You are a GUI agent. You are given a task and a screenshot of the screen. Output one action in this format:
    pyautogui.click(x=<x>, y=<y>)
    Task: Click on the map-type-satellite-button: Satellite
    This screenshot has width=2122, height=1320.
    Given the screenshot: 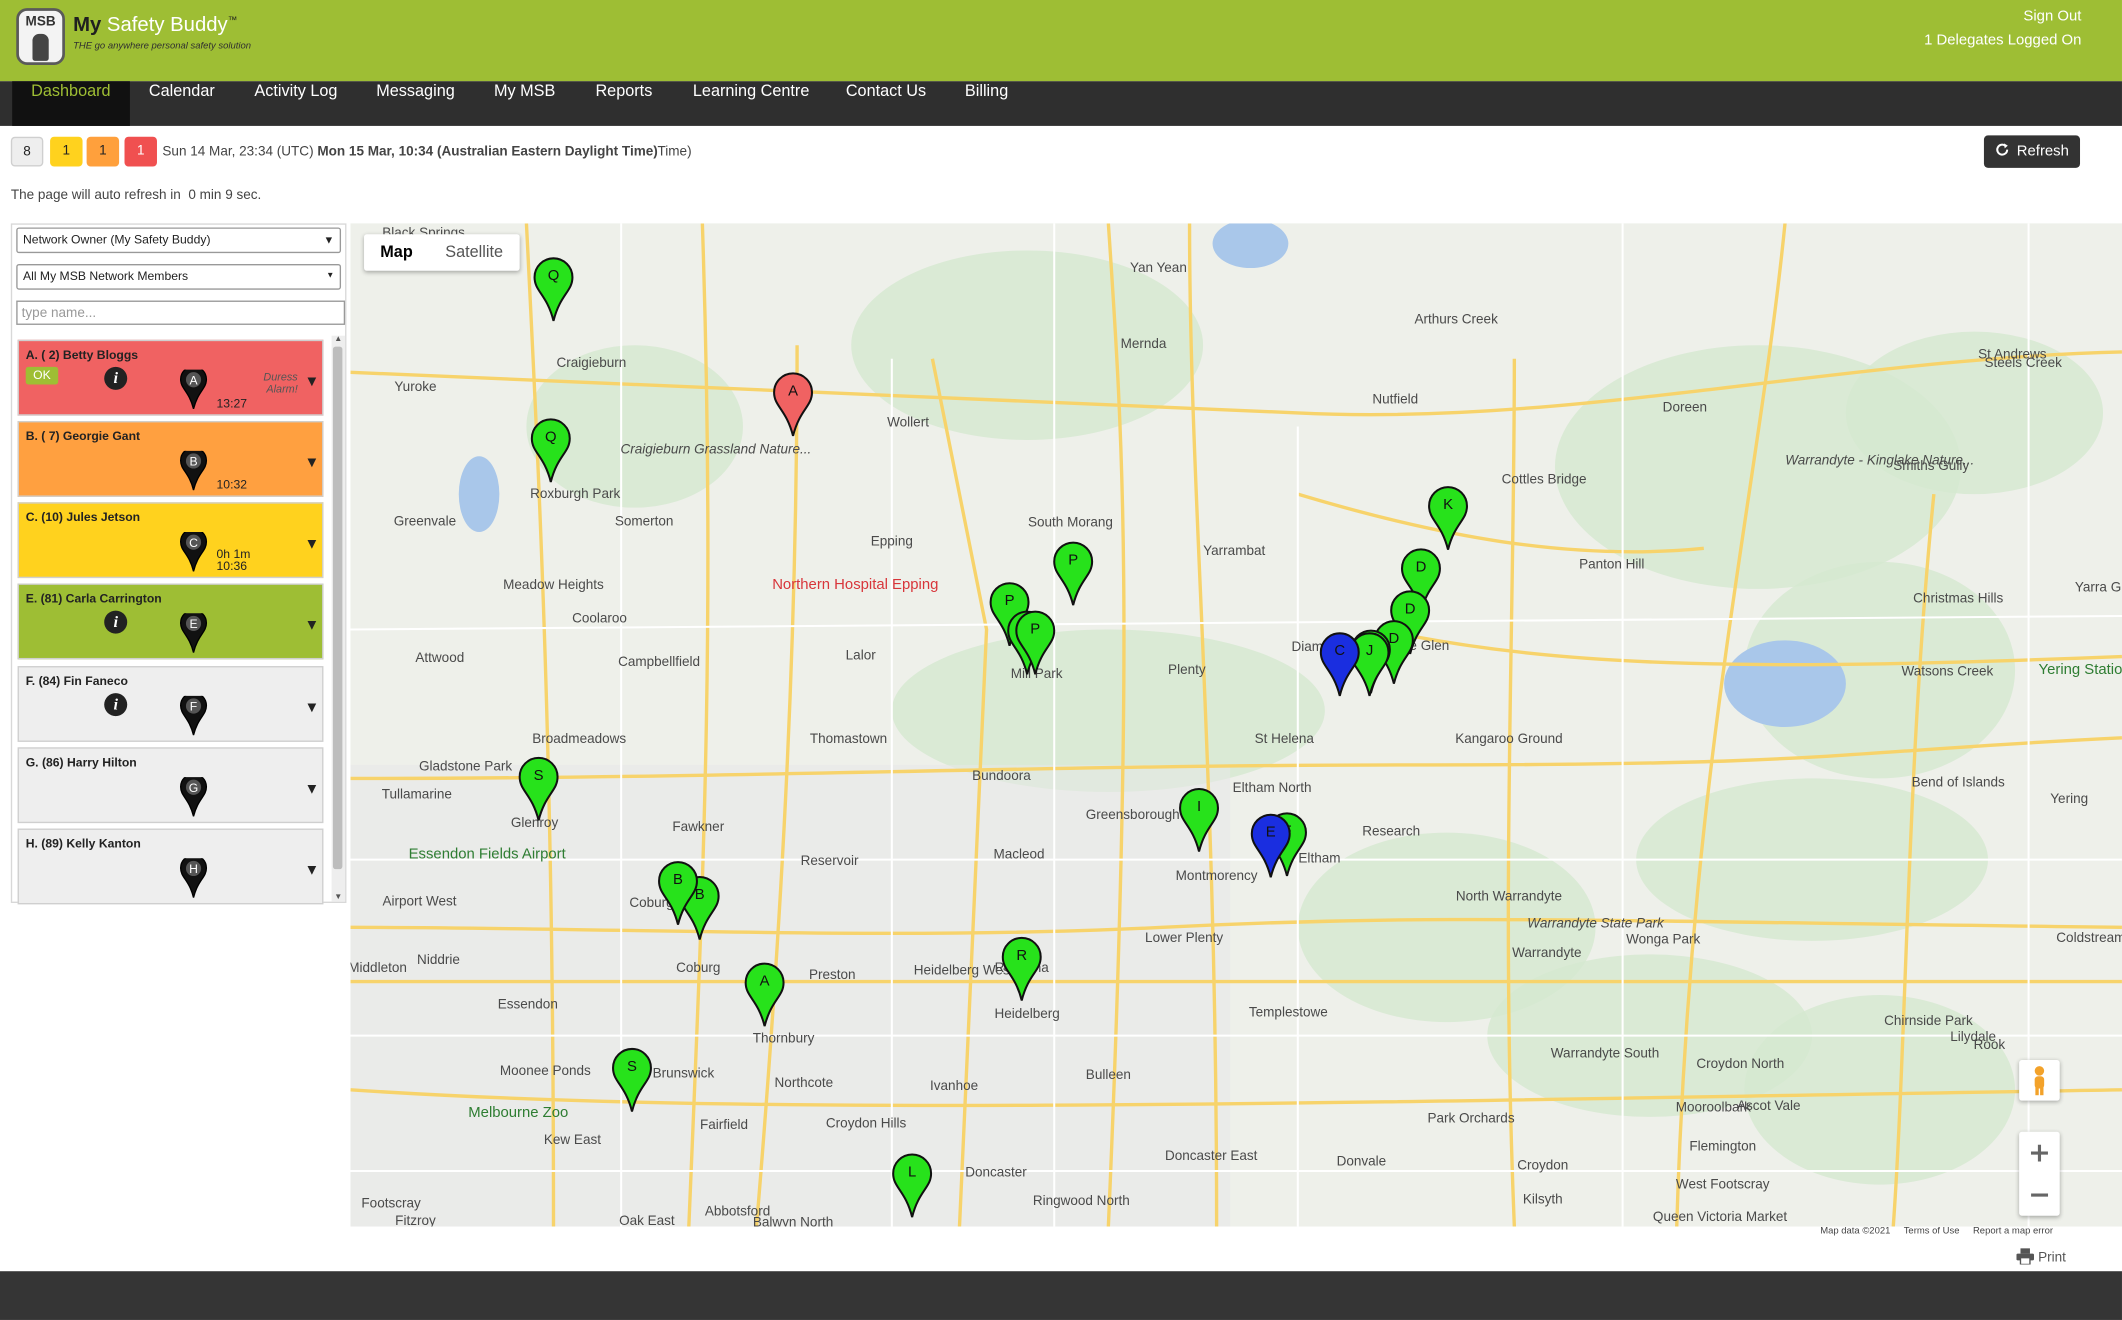 What is the action you would take?
    pyautogui.click(x=474, y=252)
    